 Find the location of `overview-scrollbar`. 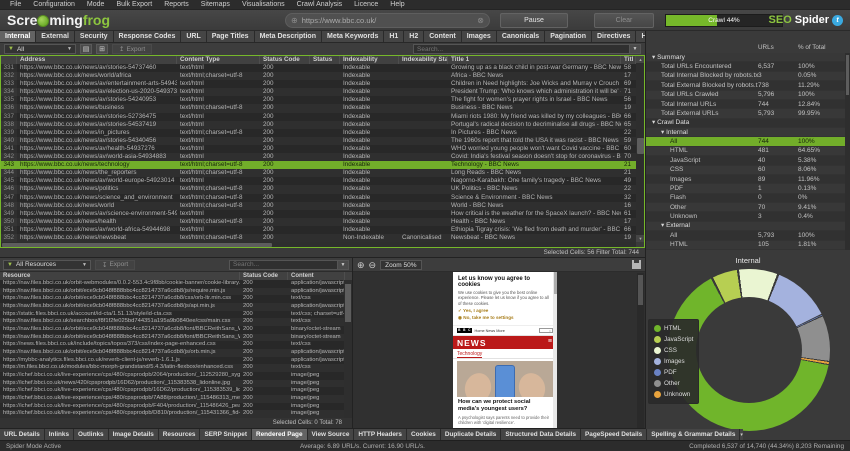

overview-scrollbar is located at coordinates (847, 151).